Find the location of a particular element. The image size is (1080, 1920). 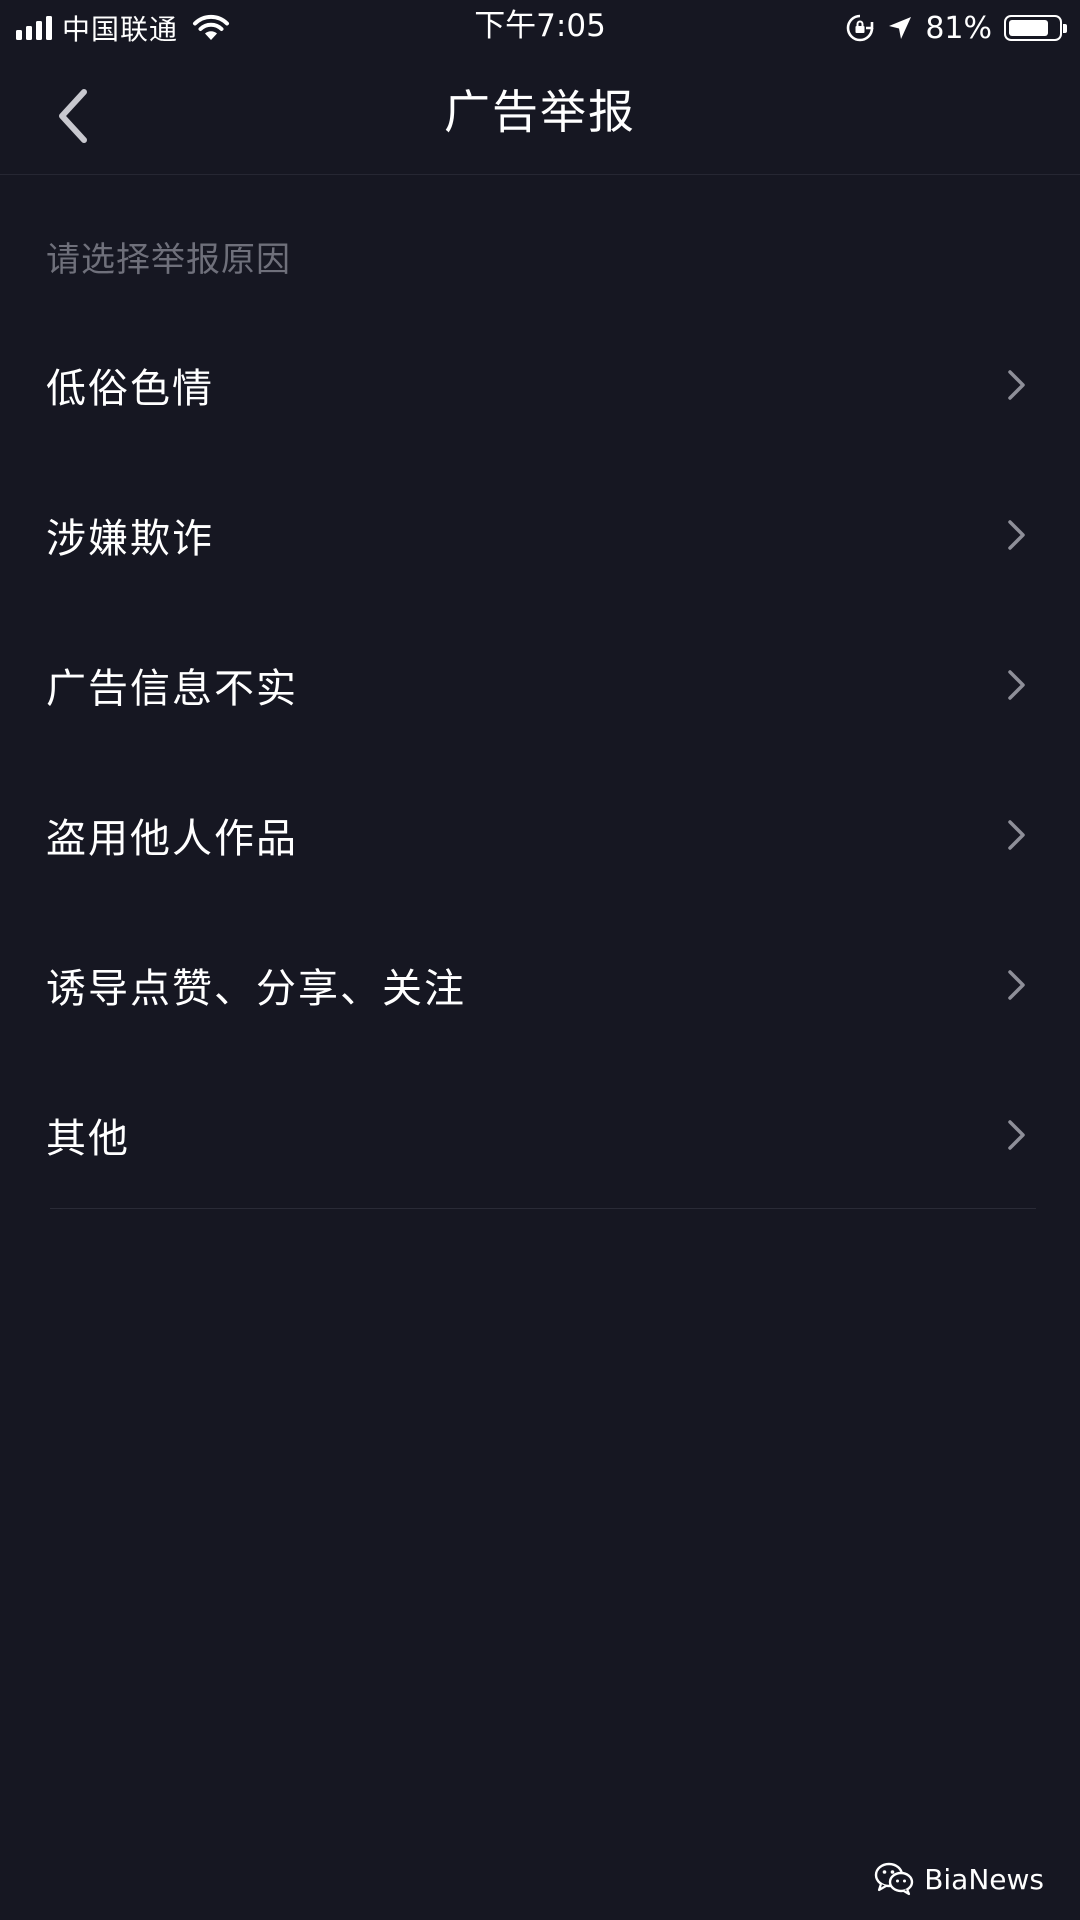

battery-percent: 81% is located at coordinates (958, 28).